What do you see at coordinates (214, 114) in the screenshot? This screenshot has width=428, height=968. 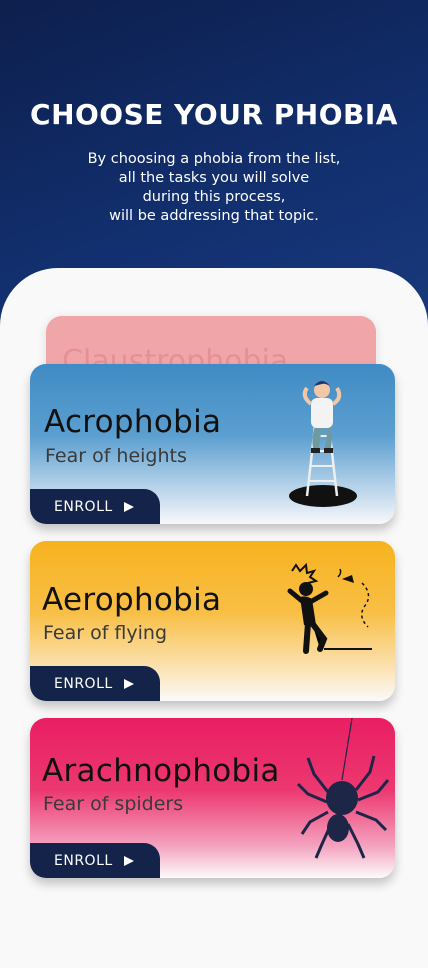 I see `page-title: CHOOSE YOUR PHOBIA` at bounding box center [214, 114].